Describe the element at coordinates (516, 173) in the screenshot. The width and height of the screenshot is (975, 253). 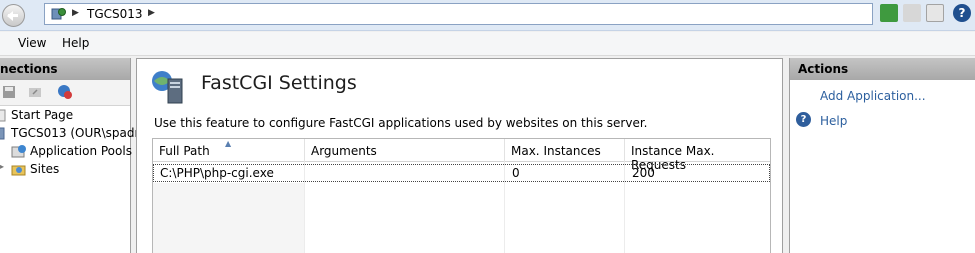
I see `cell-max-instances: 0` at that location.